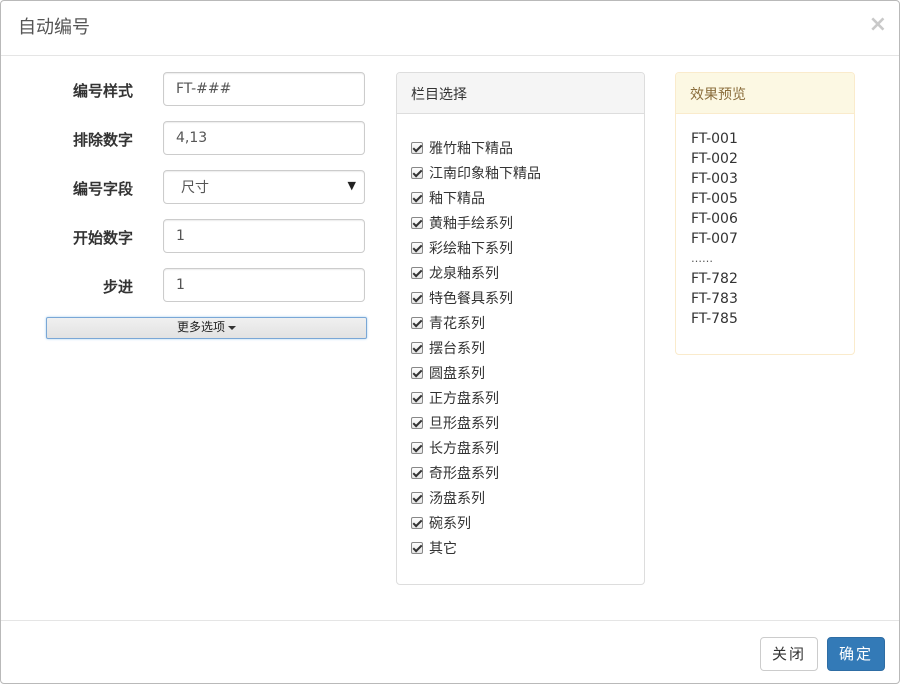  Describe the element at coordinates (714, 299) in the screenshot. I see `preview-item: FT-783` at that location.